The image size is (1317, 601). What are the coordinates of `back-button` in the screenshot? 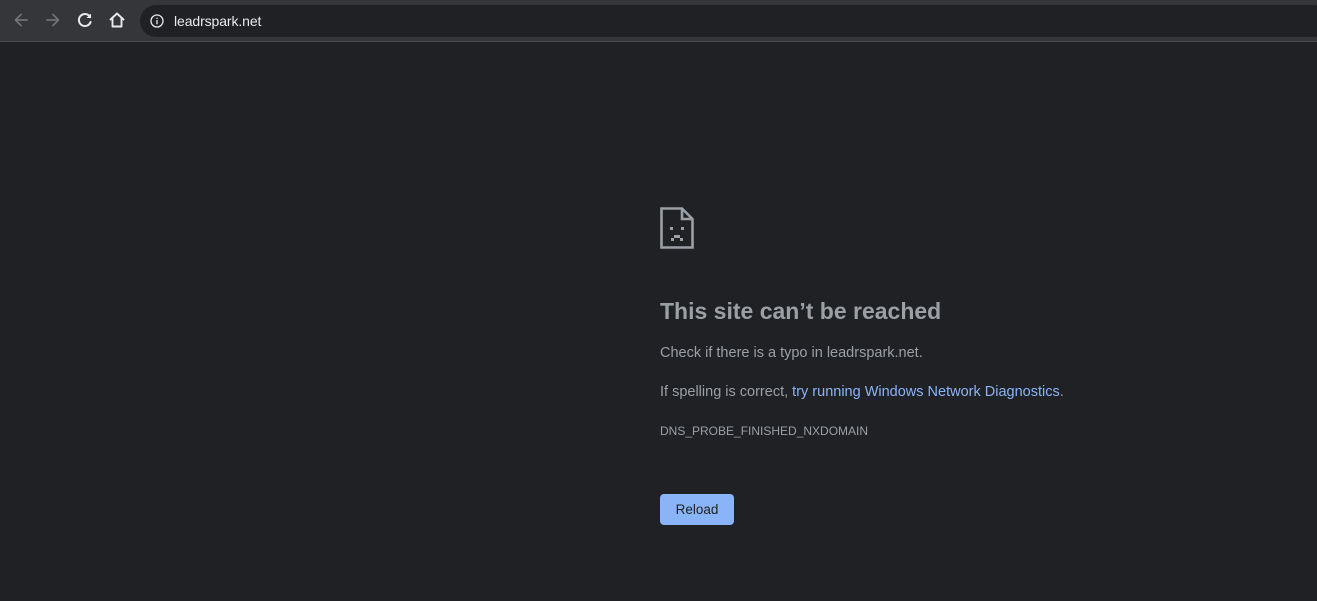 It's located at (21, 20).